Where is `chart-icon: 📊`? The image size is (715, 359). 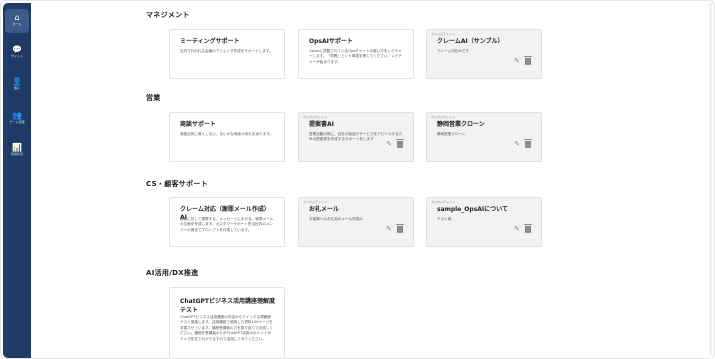 chart-icon: 📊 is located at coordinates (17, 147).